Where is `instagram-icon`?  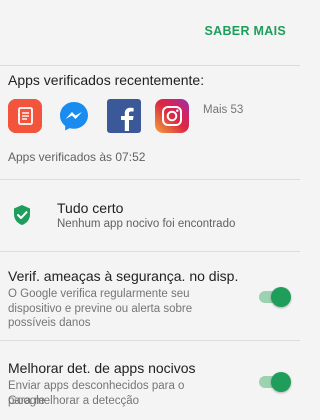
instagram-icon is located at coordinates (172, 116).